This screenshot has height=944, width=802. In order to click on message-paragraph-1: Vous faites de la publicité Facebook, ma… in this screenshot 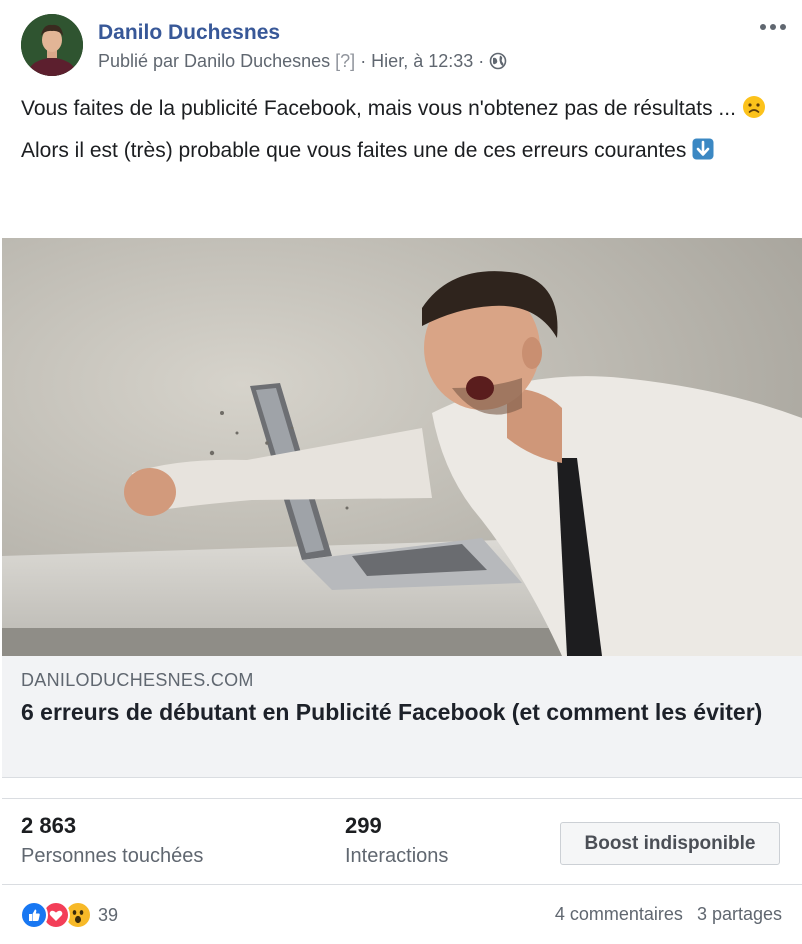, I will do `click(401, 109)`.